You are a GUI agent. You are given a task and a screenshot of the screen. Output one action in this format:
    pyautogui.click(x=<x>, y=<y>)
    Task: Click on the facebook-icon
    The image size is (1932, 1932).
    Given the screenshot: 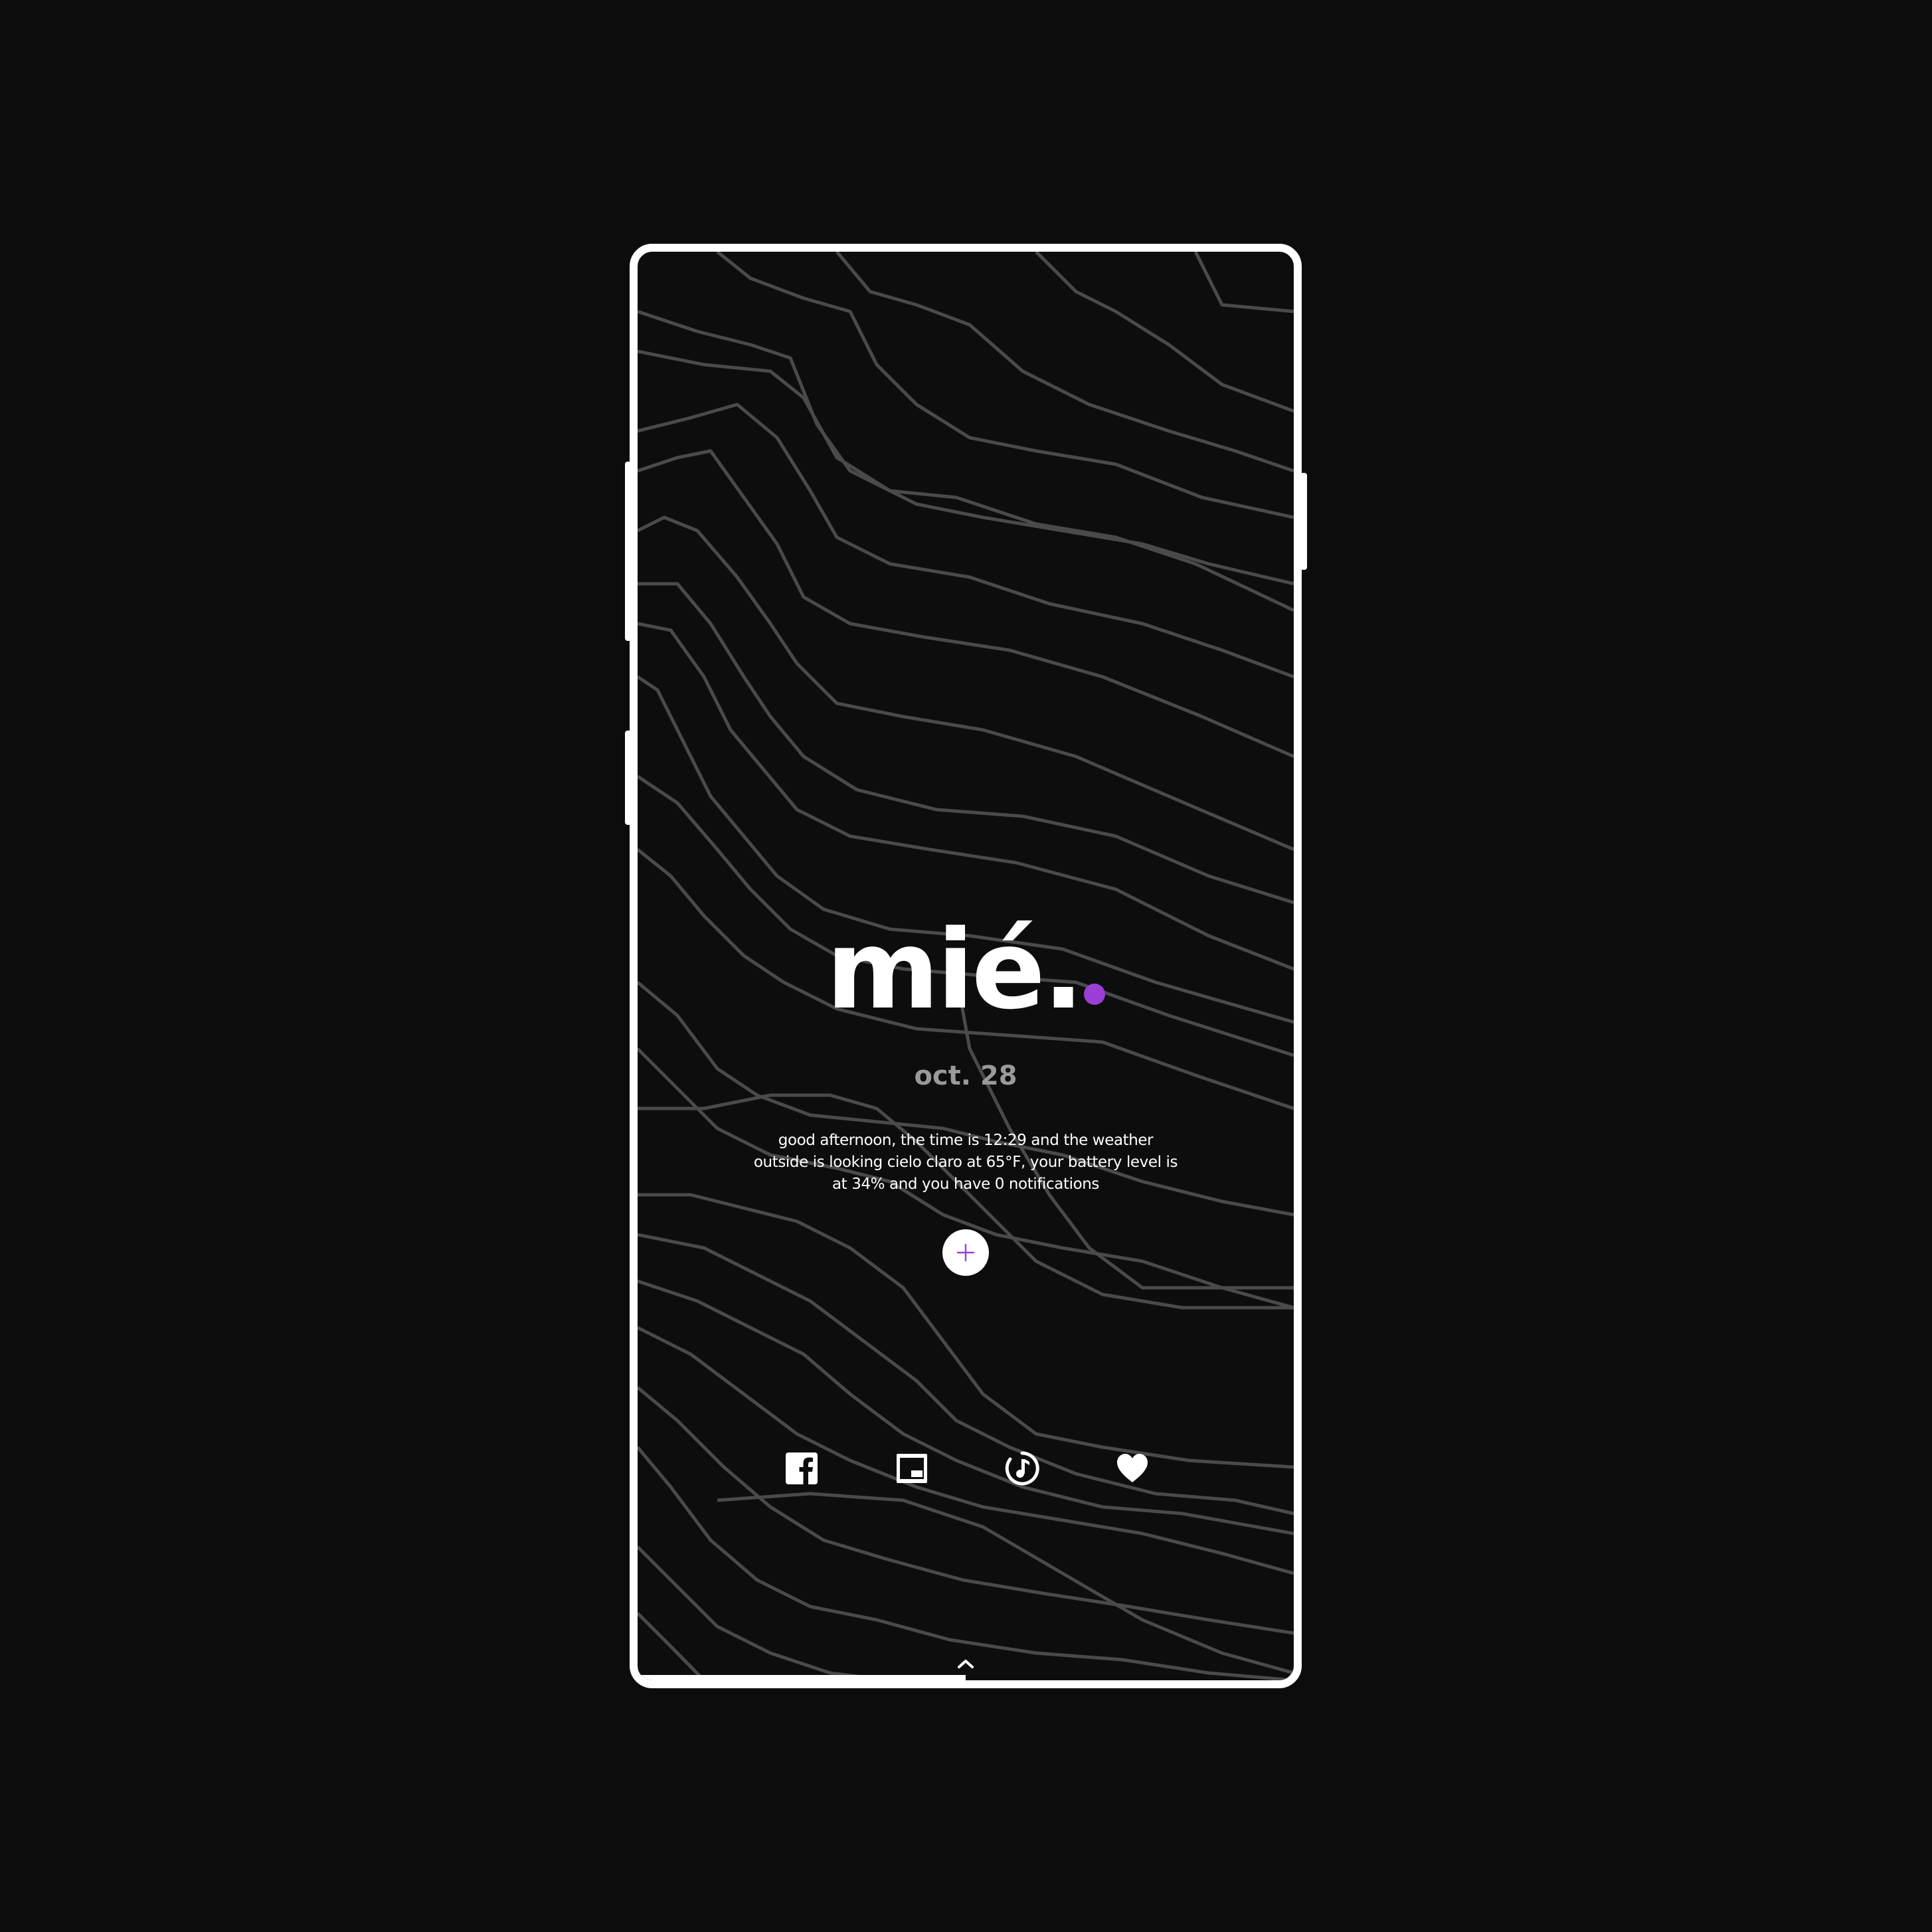 What is the action you would take?
    pyautogui.click(x=802, y=1468)
    